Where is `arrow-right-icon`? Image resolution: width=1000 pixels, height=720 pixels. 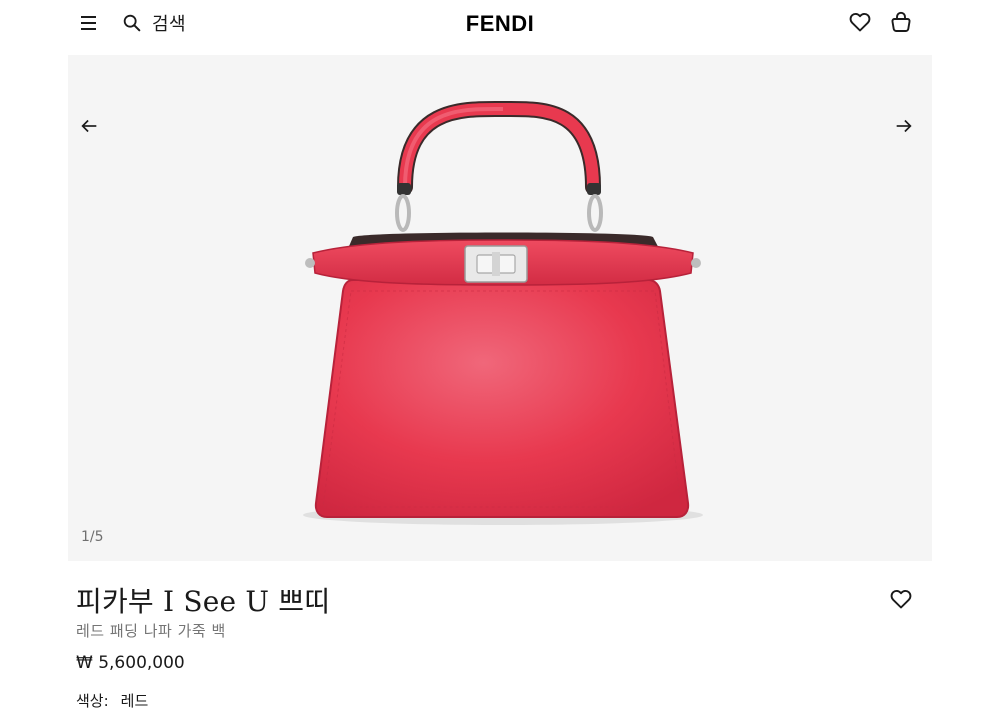
arrow-right-icon is located at coordinates (904, 126).